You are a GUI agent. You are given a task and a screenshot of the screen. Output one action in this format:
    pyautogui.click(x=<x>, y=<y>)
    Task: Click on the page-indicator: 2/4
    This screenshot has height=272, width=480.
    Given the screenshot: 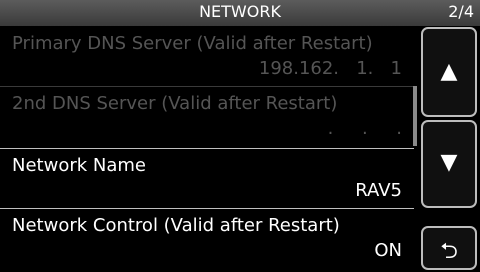 What is the action you would take?
    pyautogui.click(x=461, y=11)
    